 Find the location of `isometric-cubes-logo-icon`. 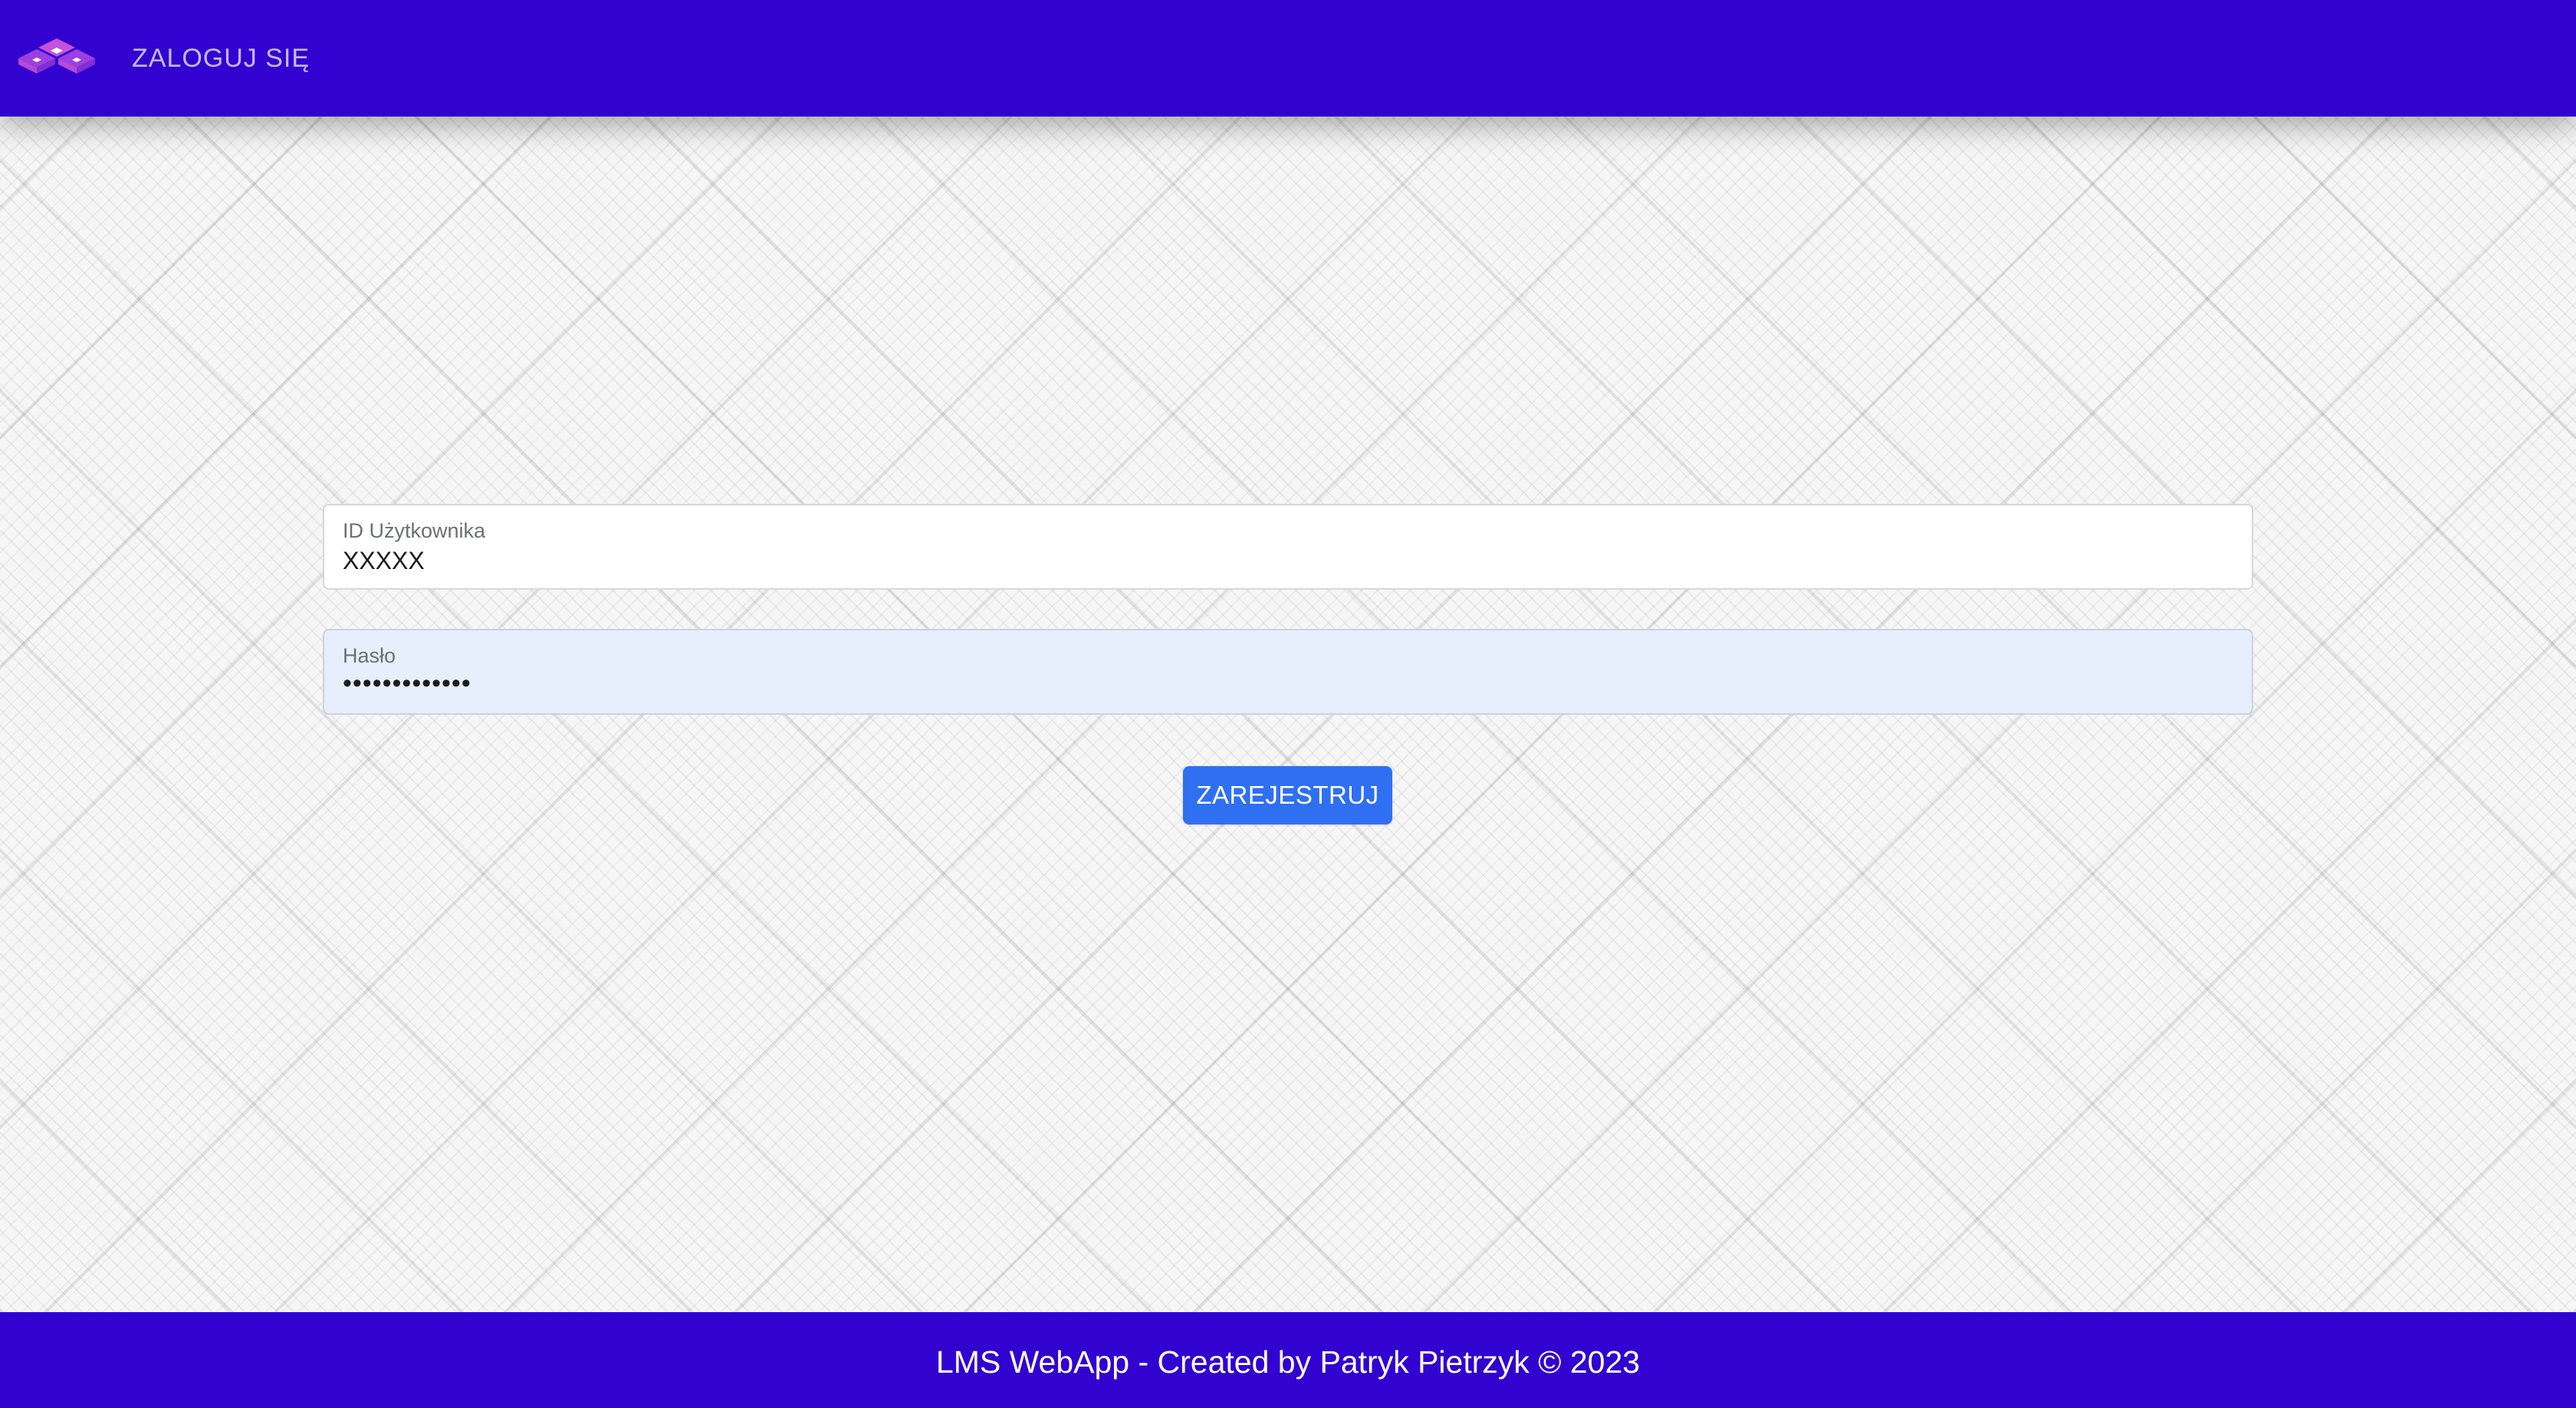

isometric-cubes-logo-icon is located at coordinates (57, 58).